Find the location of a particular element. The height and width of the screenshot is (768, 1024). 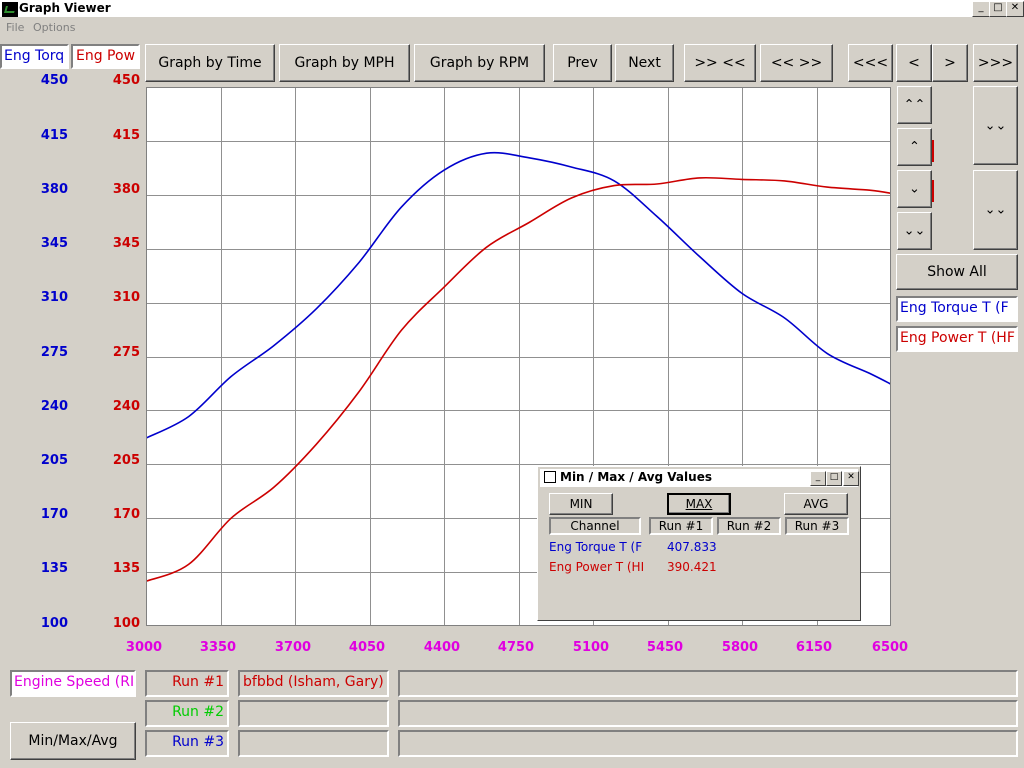

pan-down-fast-button-2: ⌄⌄ is located at coordinates (995, 210).